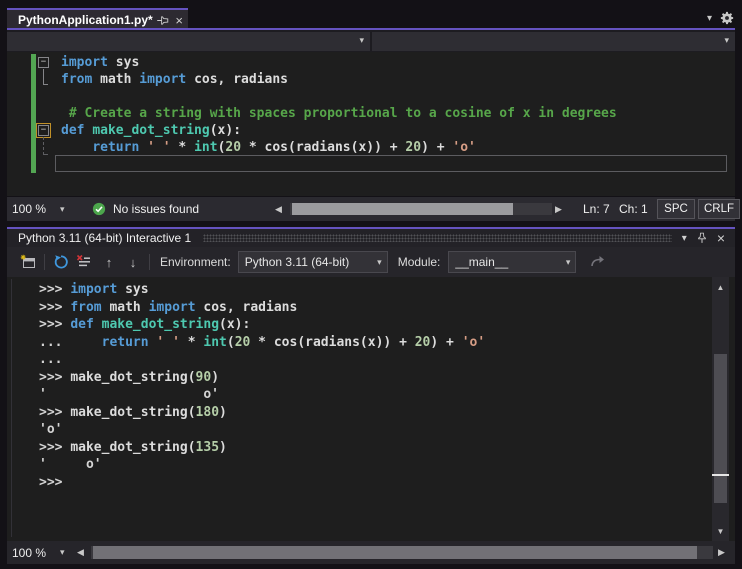  Describe the element at coordinates (719, 209) in the screenshot. I see `line-ending-button: CRLF` at that location.